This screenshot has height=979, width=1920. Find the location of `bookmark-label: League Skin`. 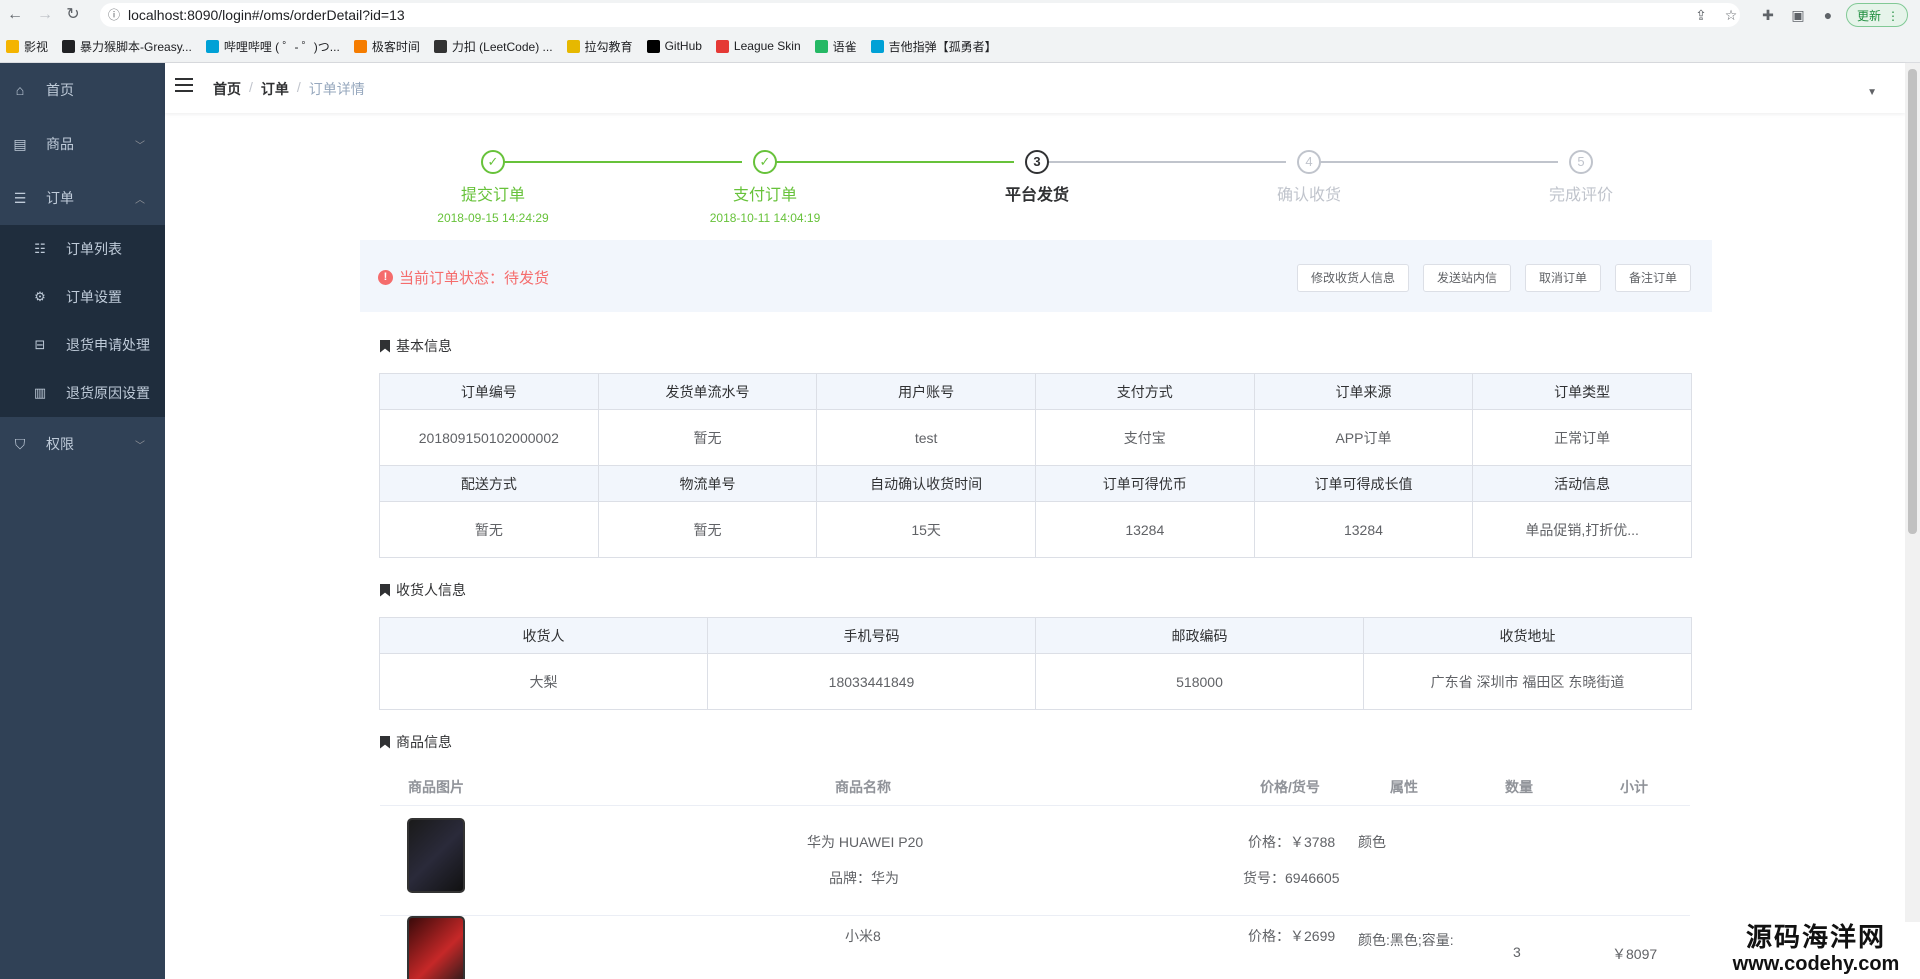

bookmark-label: League Skin is located at coordinates (767, 46).